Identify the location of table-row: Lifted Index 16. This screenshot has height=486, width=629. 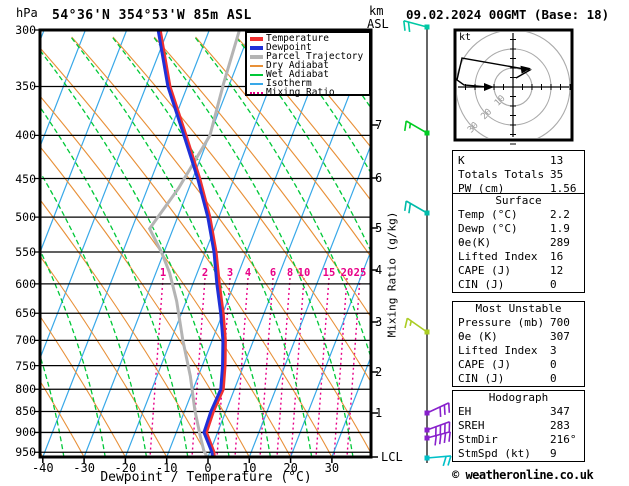
(518, 257).